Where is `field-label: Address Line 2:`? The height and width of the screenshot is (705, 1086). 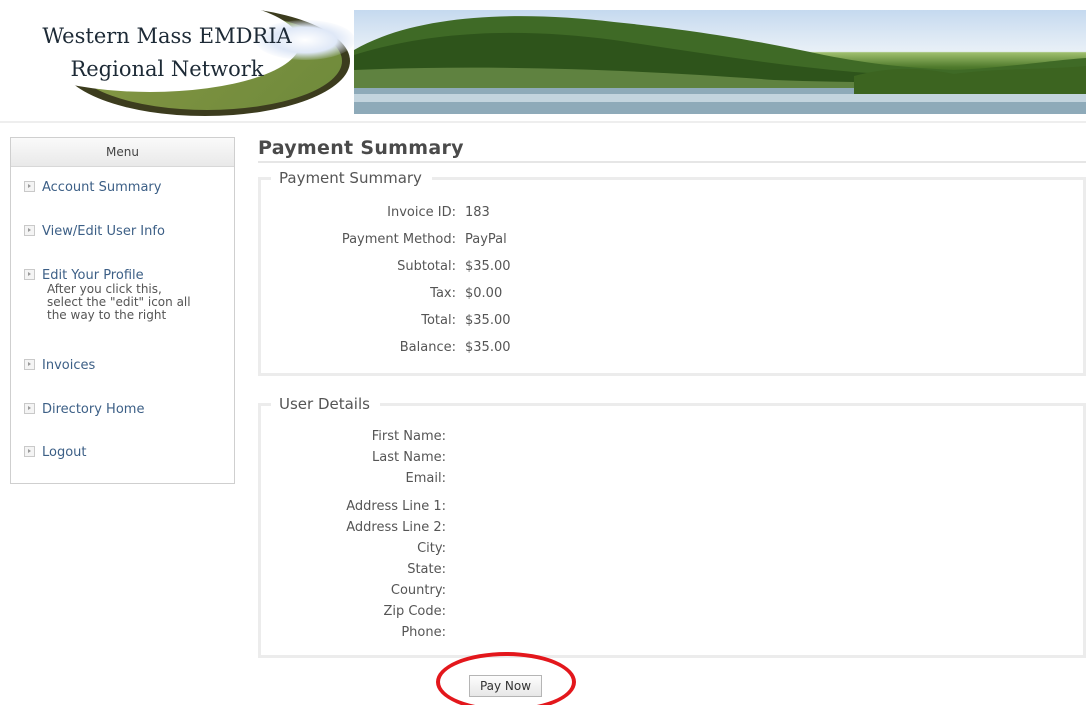 field-label: Address Line 2: is located at coordinates (396, 527).